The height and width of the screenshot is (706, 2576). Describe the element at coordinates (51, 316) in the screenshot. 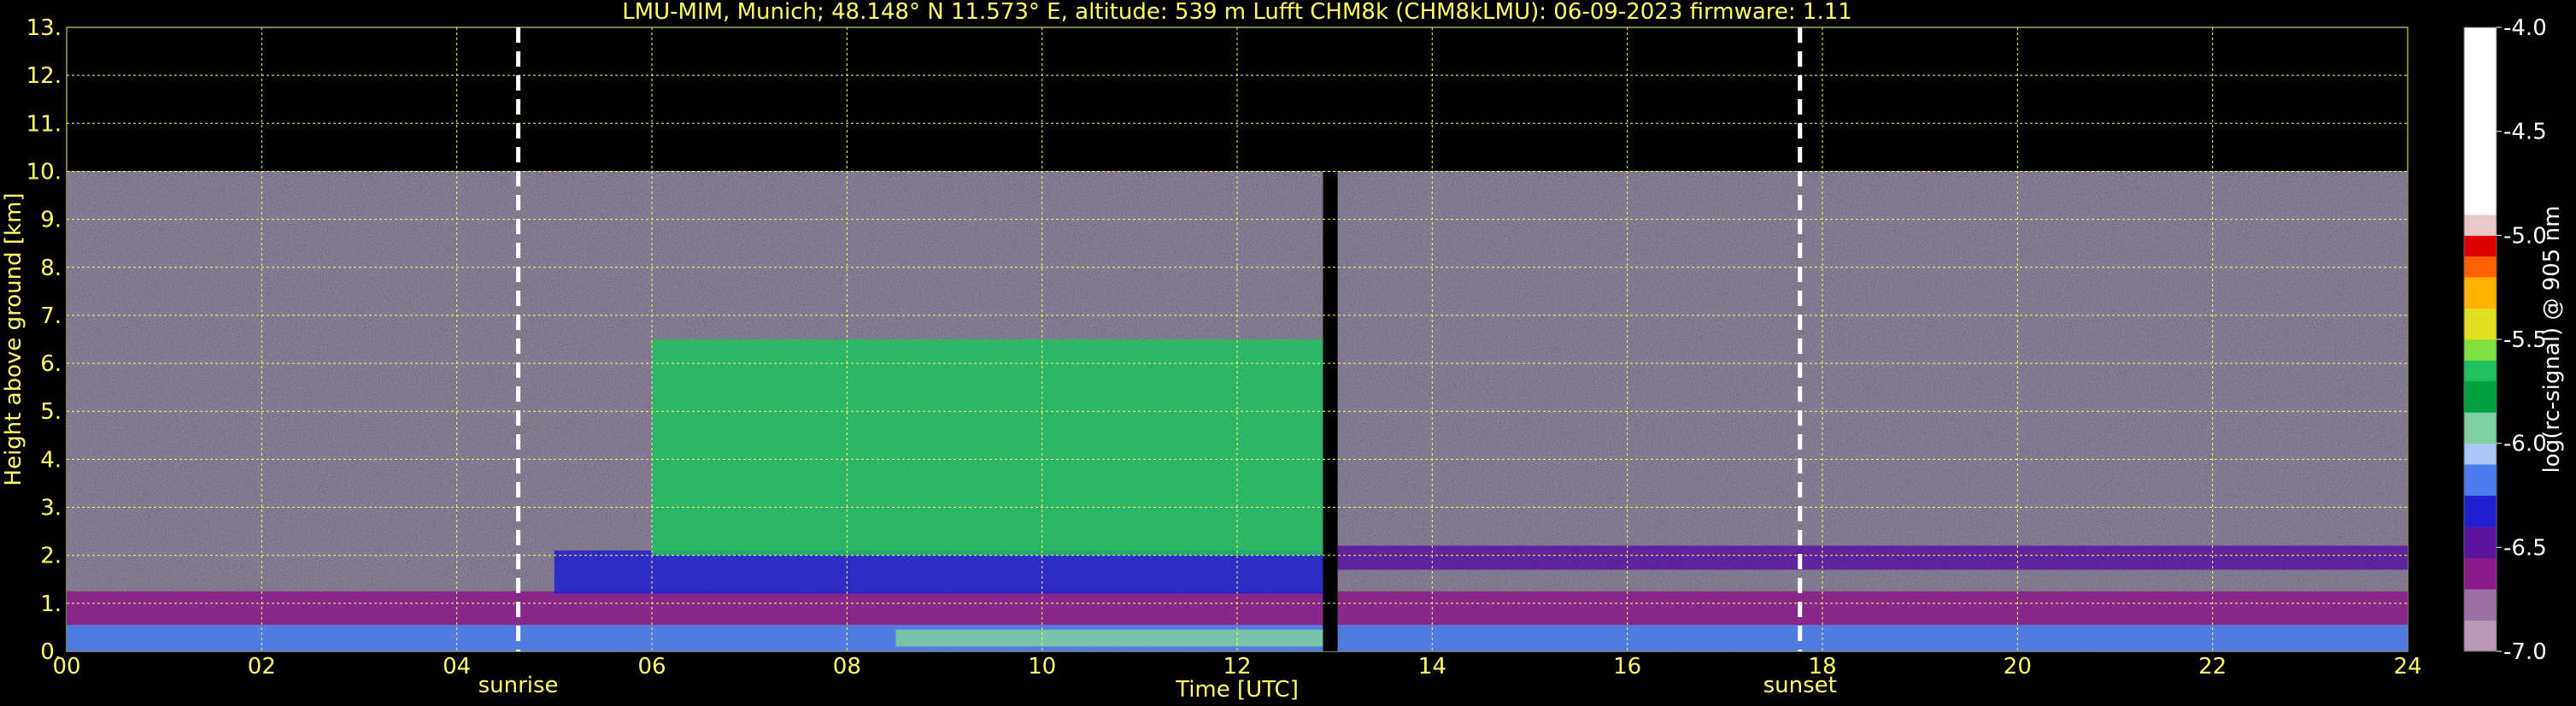

I see `y-tick-label: 7.` at that location.